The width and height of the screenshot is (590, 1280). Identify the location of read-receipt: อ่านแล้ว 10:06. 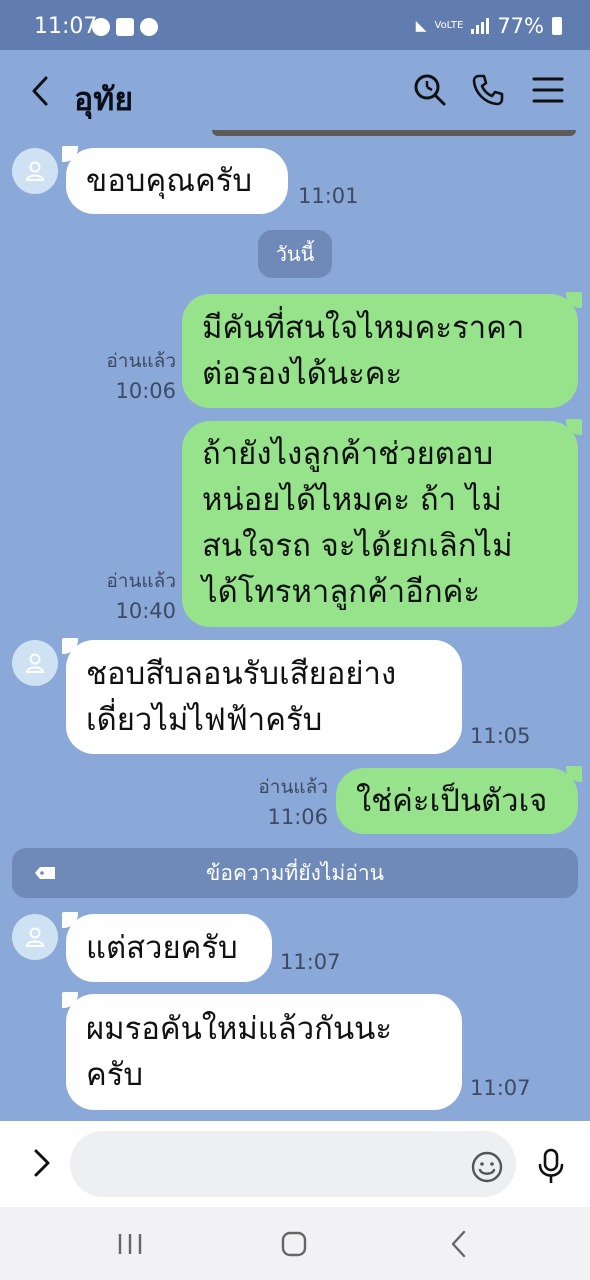
(133, 376).